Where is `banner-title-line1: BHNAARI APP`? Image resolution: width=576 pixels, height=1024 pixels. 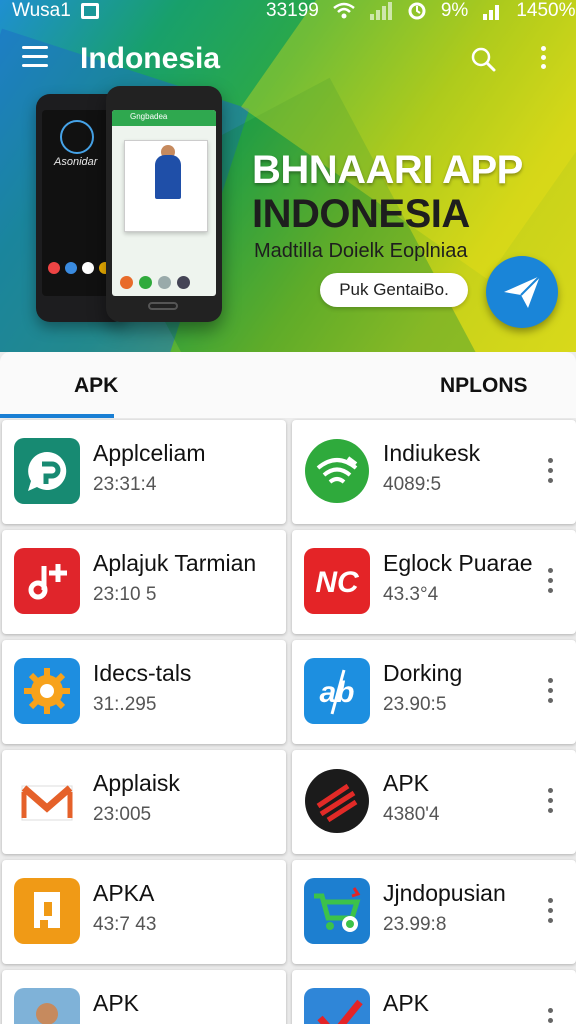
banner-title-line1: BHNAARI APP is located at coordinates (387, 170).